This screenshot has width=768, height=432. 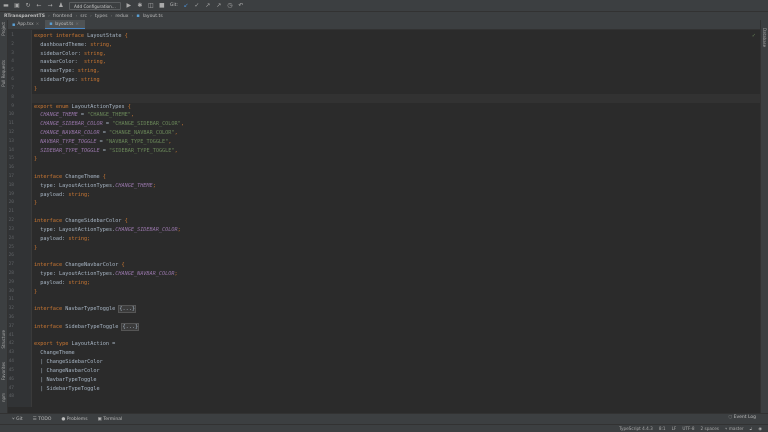 I want to click on sync-icon: ↻, so click(x=28, y=5).